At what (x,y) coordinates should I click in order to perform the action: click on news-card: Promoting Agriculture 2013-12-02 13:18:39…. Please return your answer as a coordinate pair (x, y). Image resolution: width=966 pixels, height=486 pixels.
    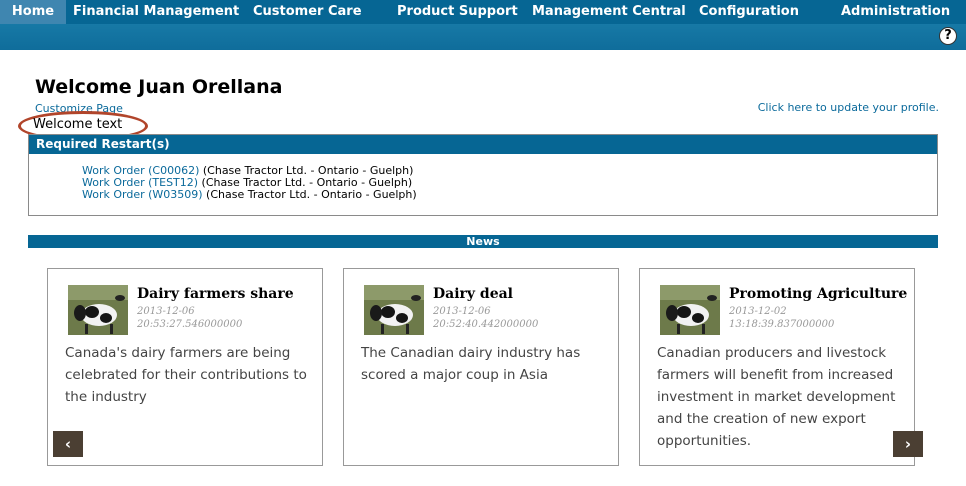
    Looking at the image, I should click on (777, 367).